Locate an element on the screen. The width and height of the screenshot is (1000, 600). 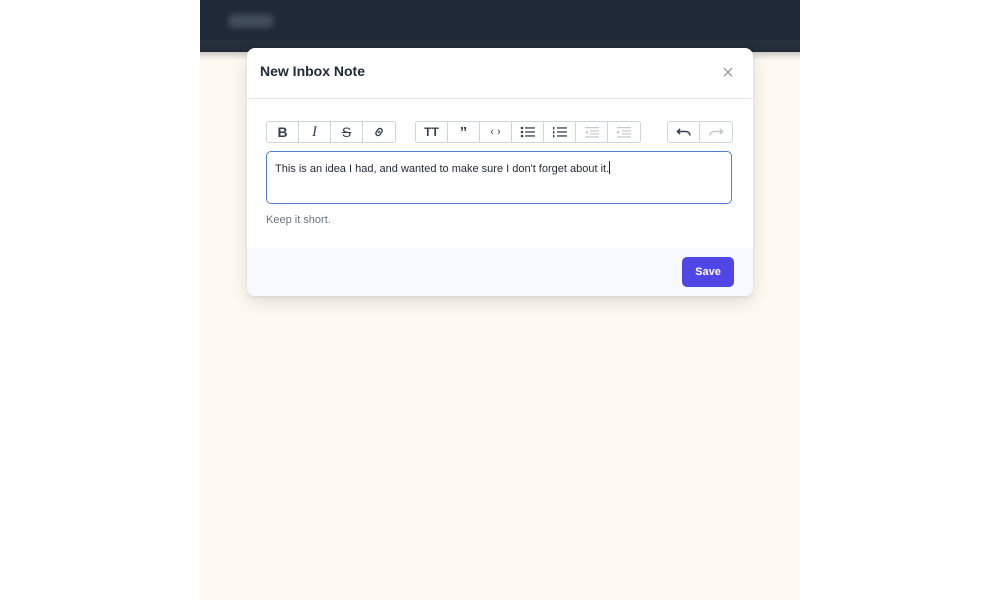
save-button: Save is located at coordinates (708, 272).